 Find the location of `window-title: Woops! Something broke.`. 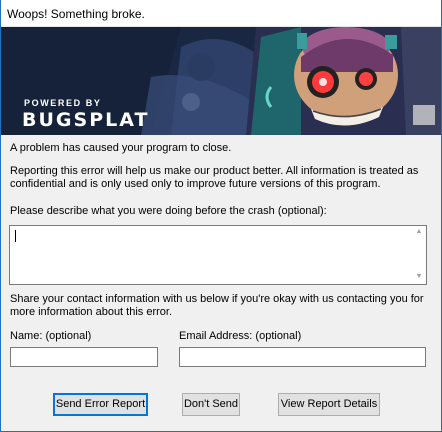

window-title: Woops! Something broke. is located at coordinates (76, 14).